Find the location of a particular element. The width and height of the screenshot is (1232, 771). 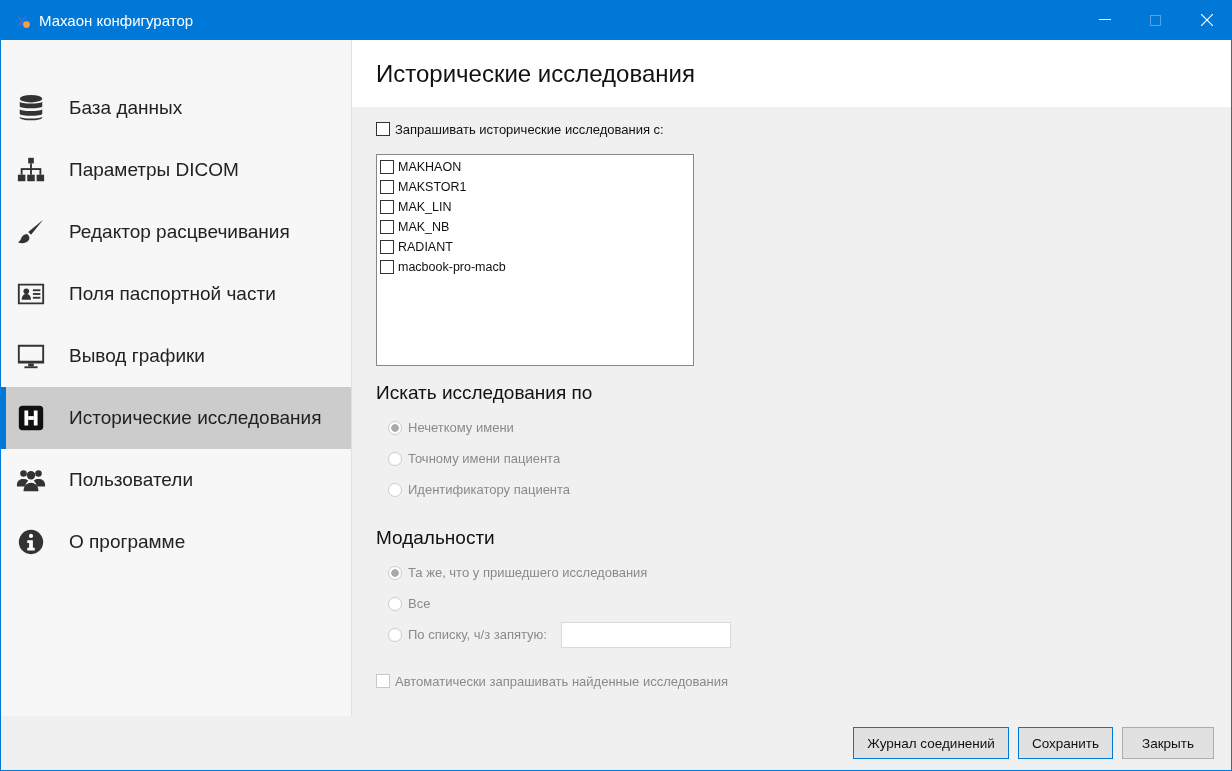

sidebar-item: Параметры DICOM is located at coordinates (176, 170).